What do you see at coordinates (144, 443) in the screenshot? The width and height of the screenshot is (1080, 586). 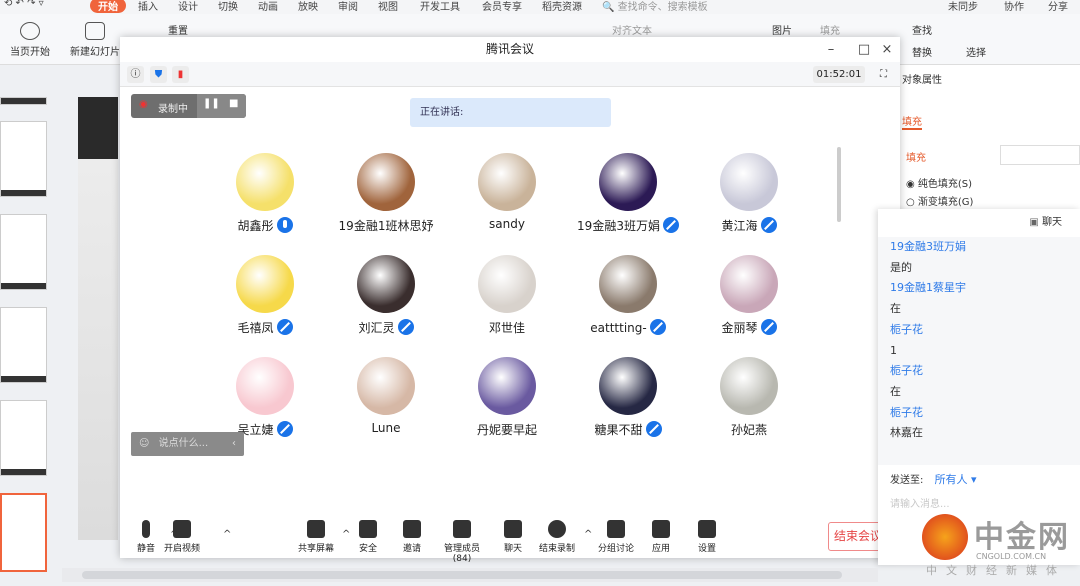 I see `emoji-icon: ☺` at bounding box center [144, 443].